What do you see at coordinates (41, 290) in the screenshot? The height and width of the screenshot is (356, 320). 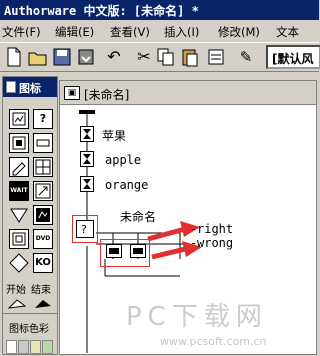 I see `end-flag-label: 结束` at bounding box center [41, 290].